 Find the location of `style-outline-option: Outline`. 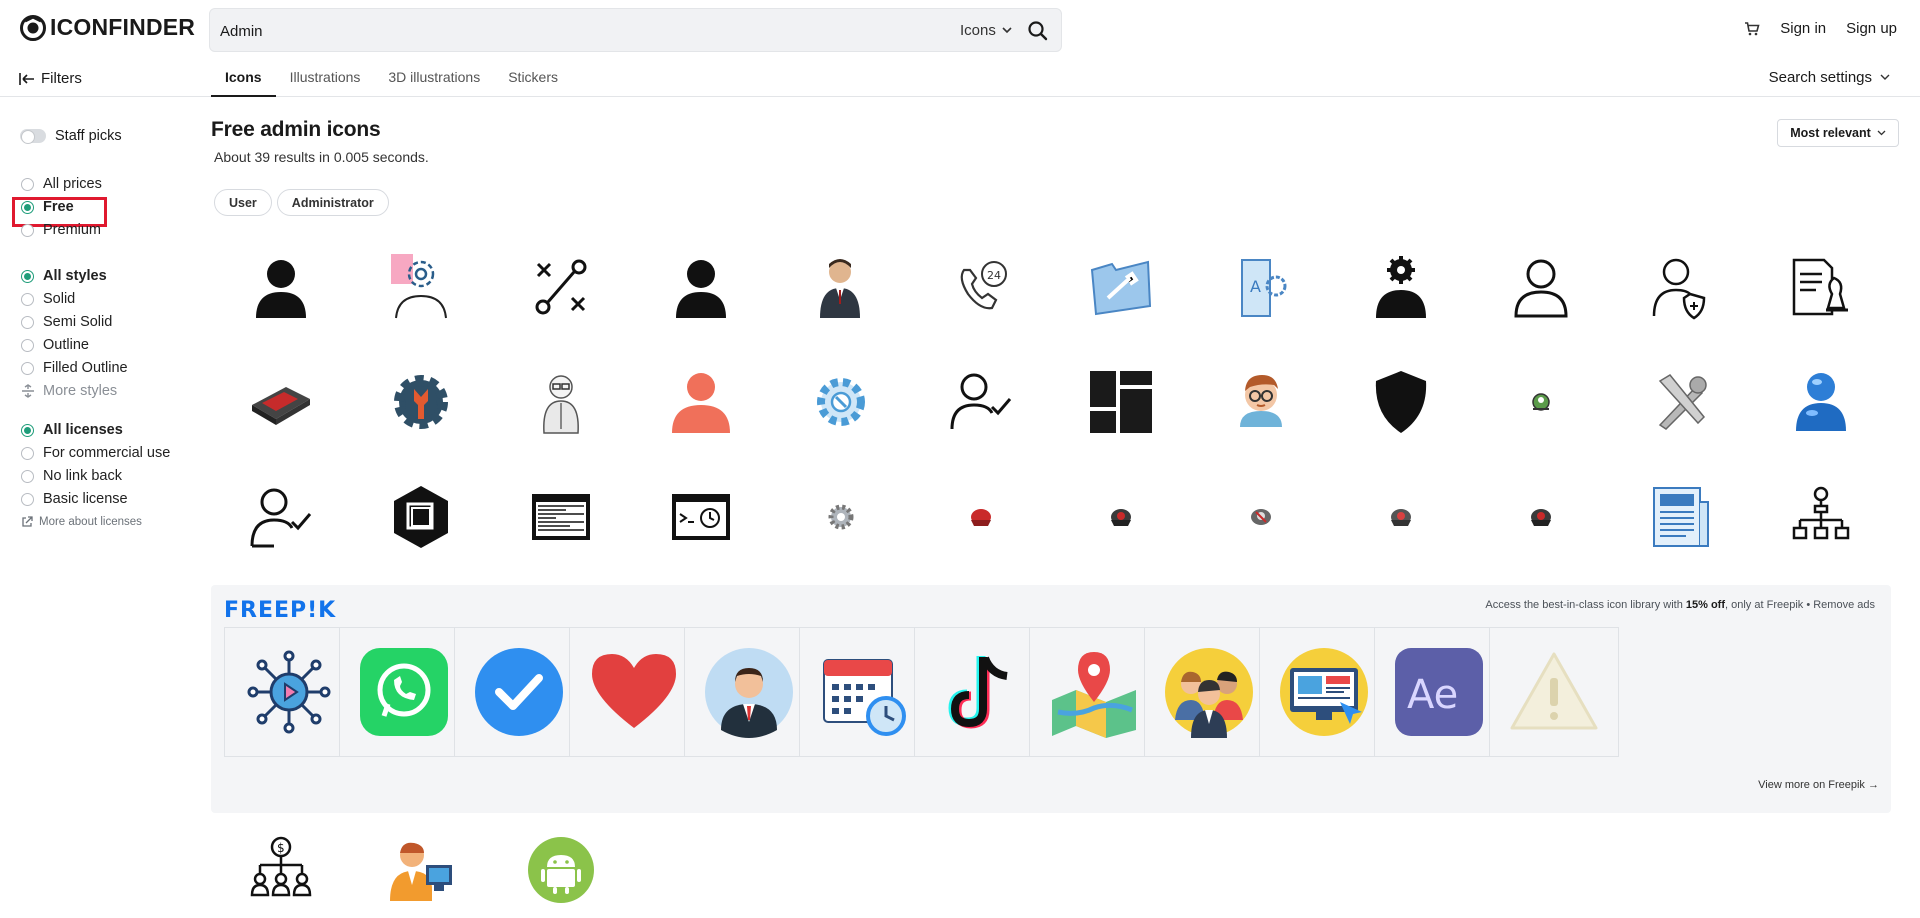

style-outline-option: Outline is located at coordinates (55, 345).